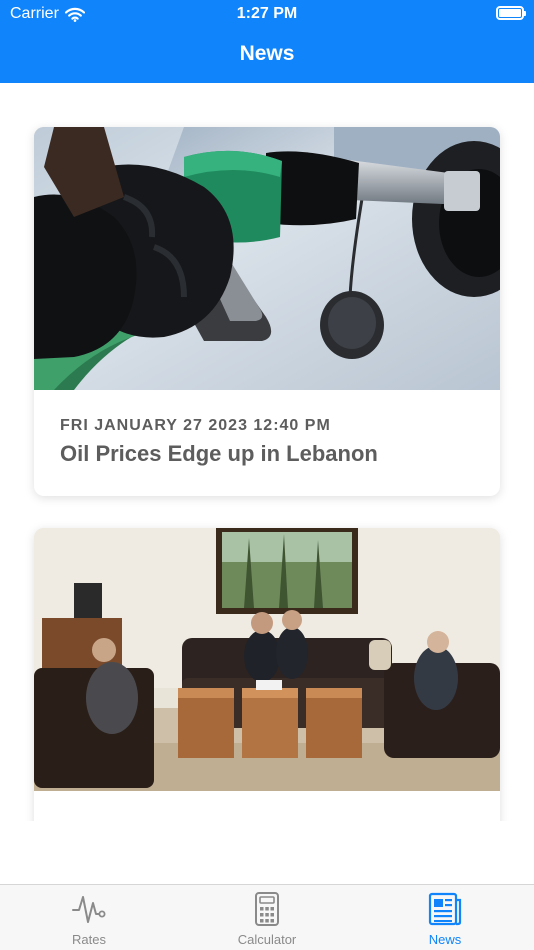 The width and height of the screenshot is (534, 950). I want to click on calculator-icon, so click(267, 909).